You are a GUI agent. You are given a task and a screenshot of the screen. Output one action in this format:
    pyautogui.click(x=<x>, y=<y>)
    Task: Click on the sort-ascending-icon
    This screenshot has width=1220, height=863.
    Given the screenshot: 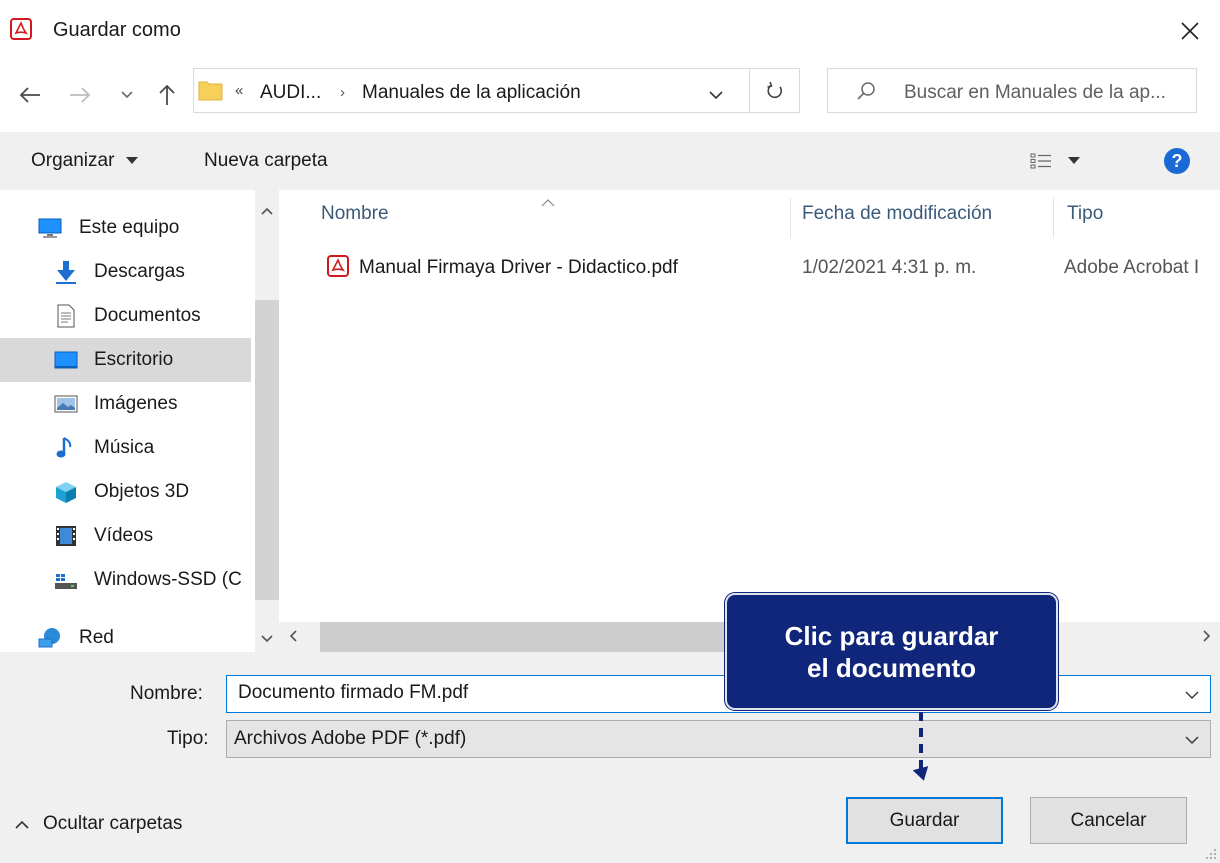 What is the action you would take?
    pyautogui.click(x=548, y=199)
    